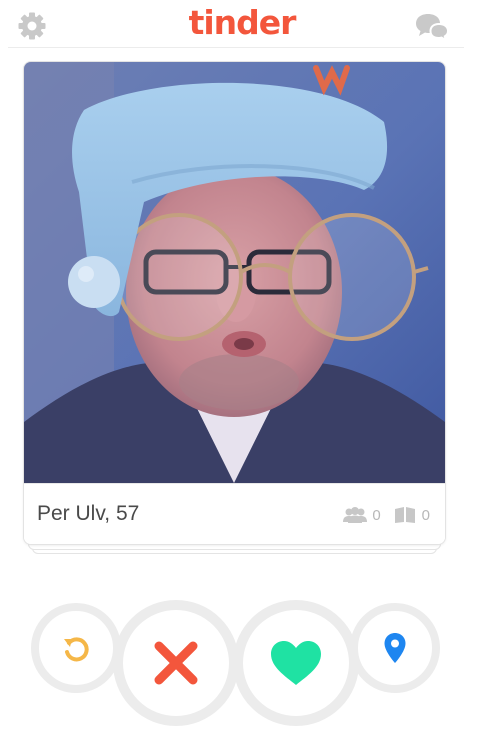 The image size is (484, 751). I want to click on shared-friends-count: 0, so click(376, 515).